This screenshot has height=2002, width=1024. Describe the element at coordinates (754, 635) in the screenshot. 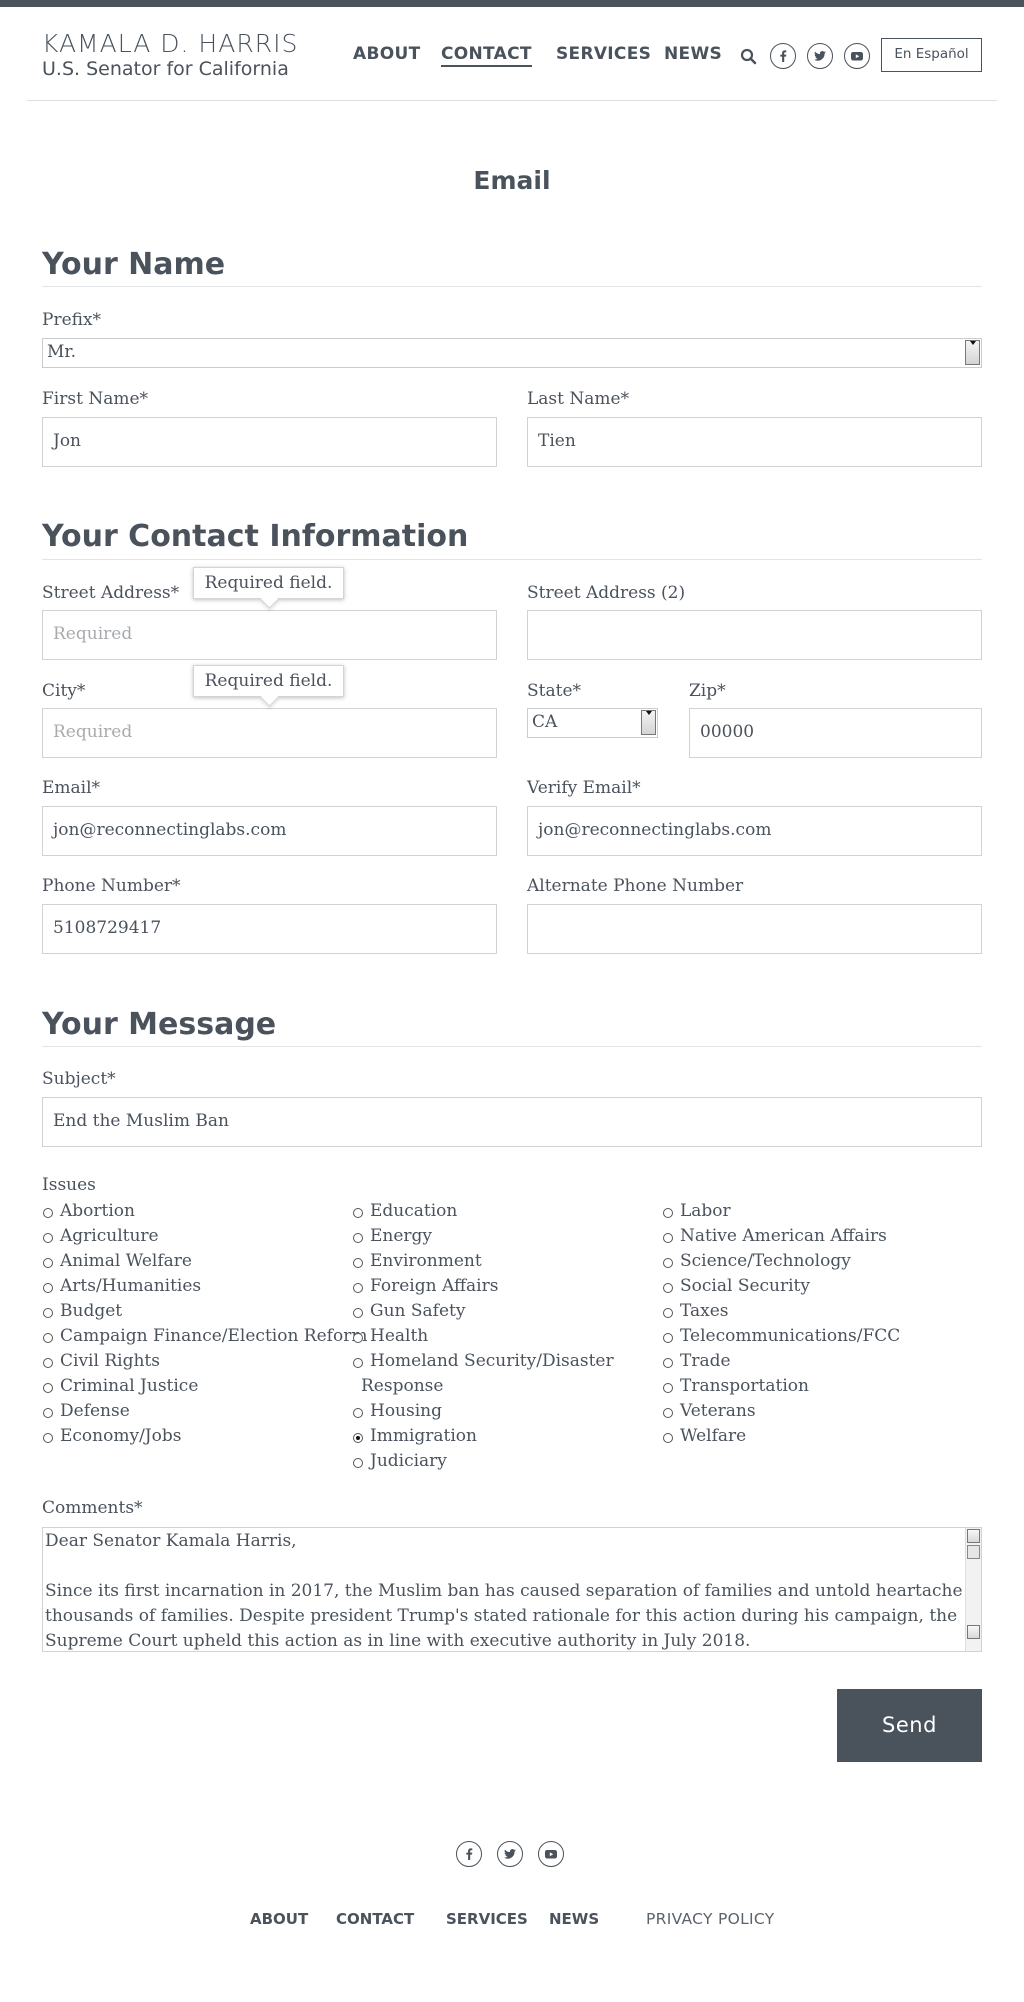

I see `street-address-2-field` at that location.